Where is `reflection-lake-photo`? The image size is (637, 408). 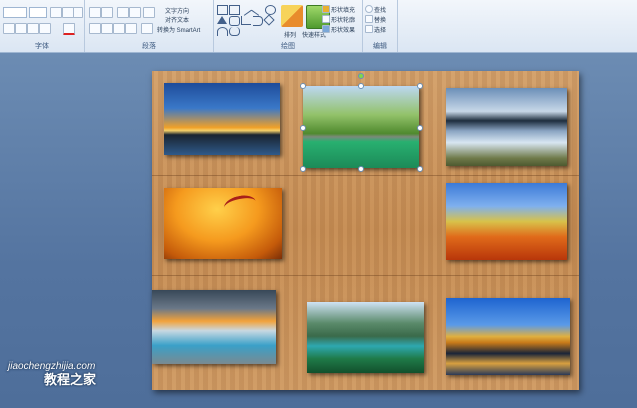
reflection-lake-photo is located at coordinates (506, 127).